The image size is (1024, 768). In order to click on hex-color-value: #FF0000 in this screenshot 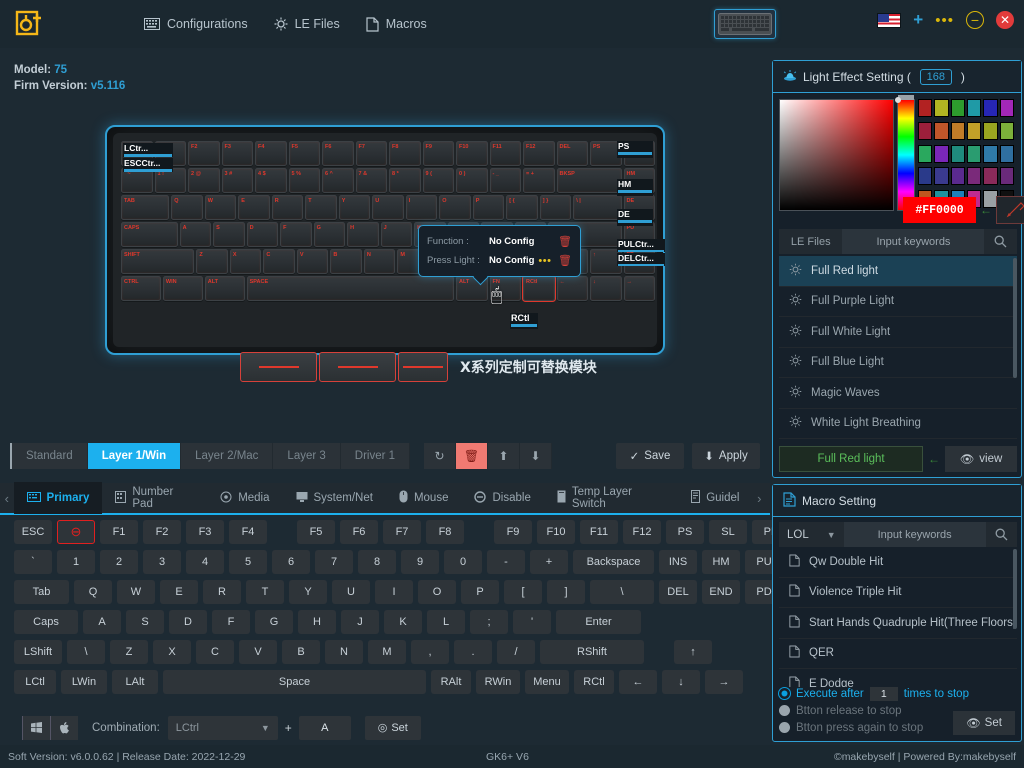, I will do `click(939, 210)`.